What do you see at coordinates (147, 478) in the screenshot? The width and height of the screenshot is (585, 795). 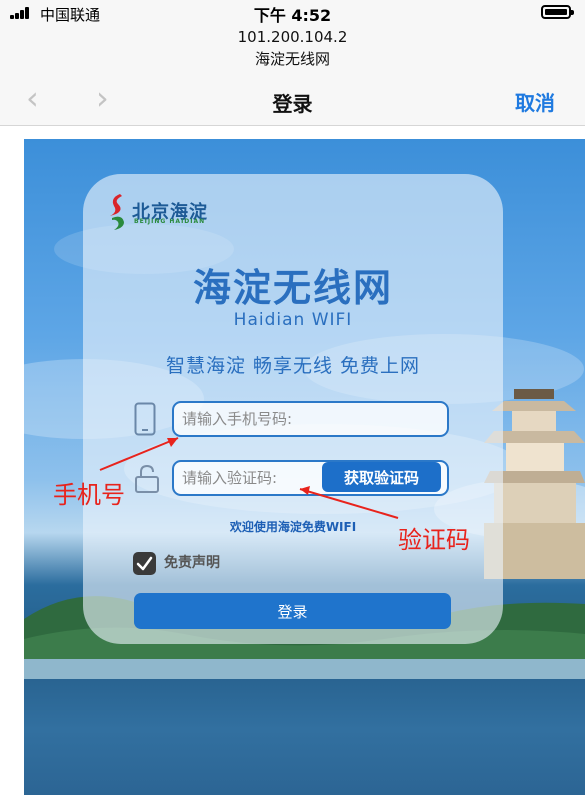 I see `lock-icon` at bounding box center [147, 478].